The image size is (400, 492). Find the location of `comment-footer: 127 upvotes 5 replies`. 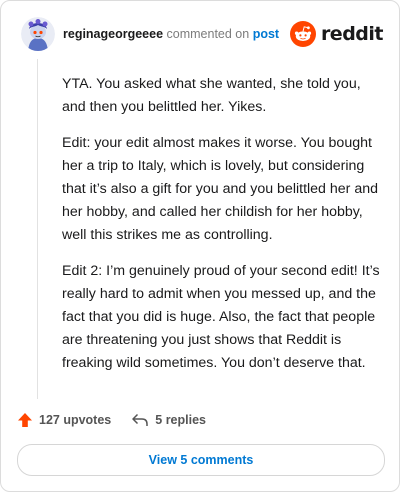

comment-footer: 127 upvotes 5 replies is located at coordinates (201, 420).